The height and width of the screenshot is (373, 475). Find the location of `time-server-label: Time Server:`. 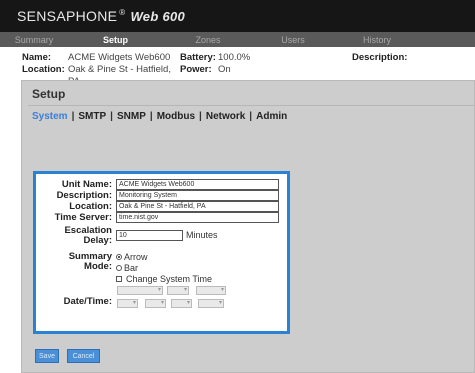

time-server-label: Time Server: is located at coordinates (83, 217).